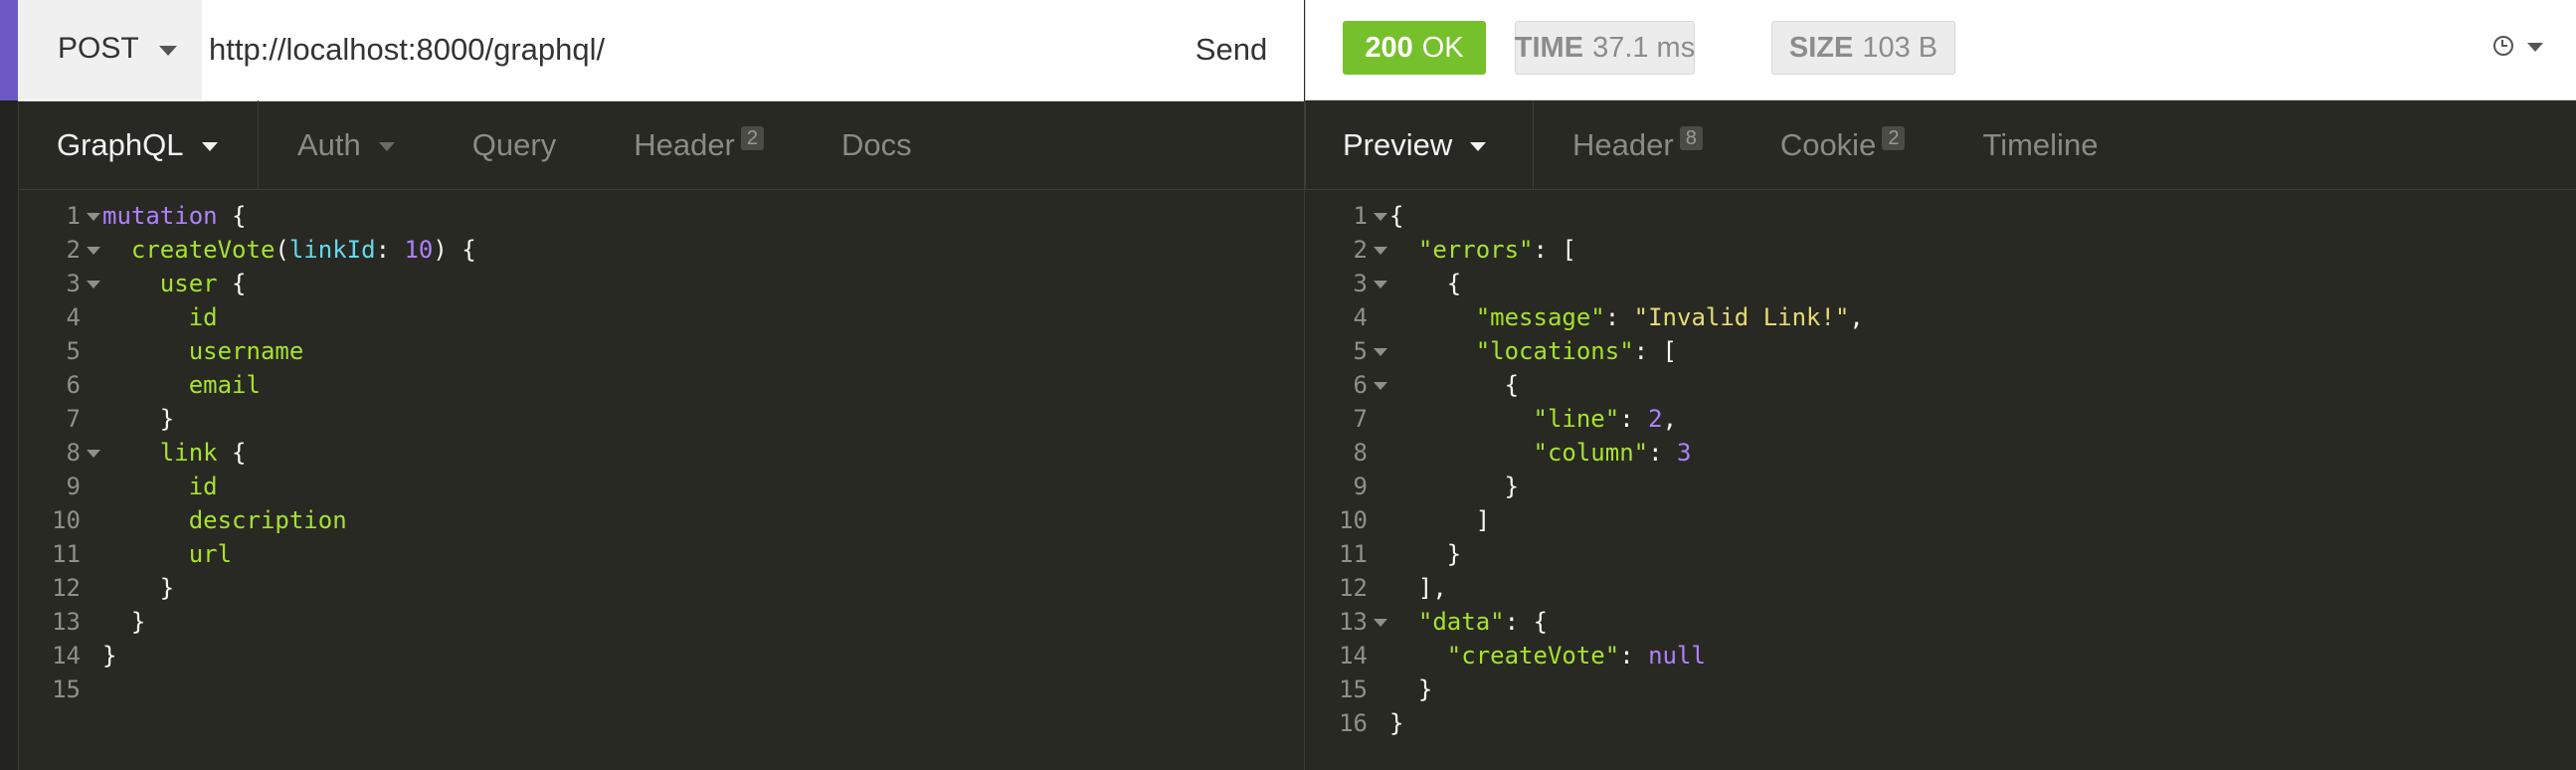 Image resolution: width=2576 pixels, height=770 pixels. What do you see at coordinates (289, 250) in the screenshot?
I see `code-text: createVote(linkId: 10) {` at bounding box center [289, 250].